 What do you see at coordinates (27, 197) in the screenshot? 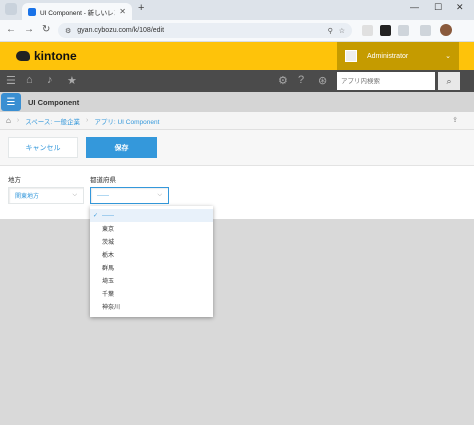
I see `region-select-value: 関東地方` at bounding box center [27, 197].